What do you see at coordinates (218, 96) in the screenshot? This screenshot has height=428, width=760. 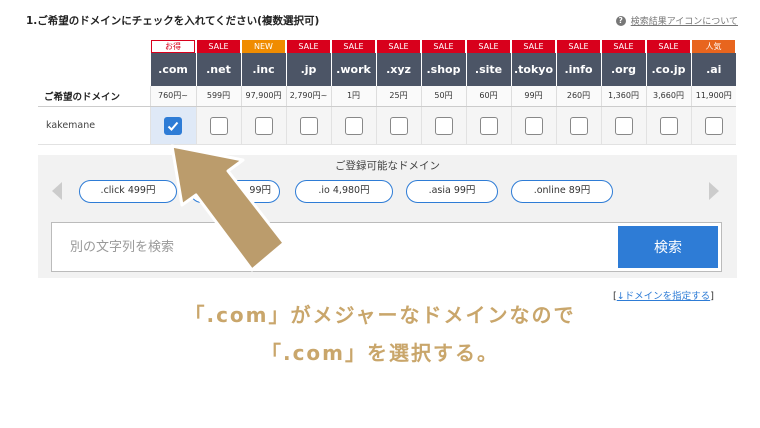 I see `tld-price: 599円` at bounding box center [218, 96].